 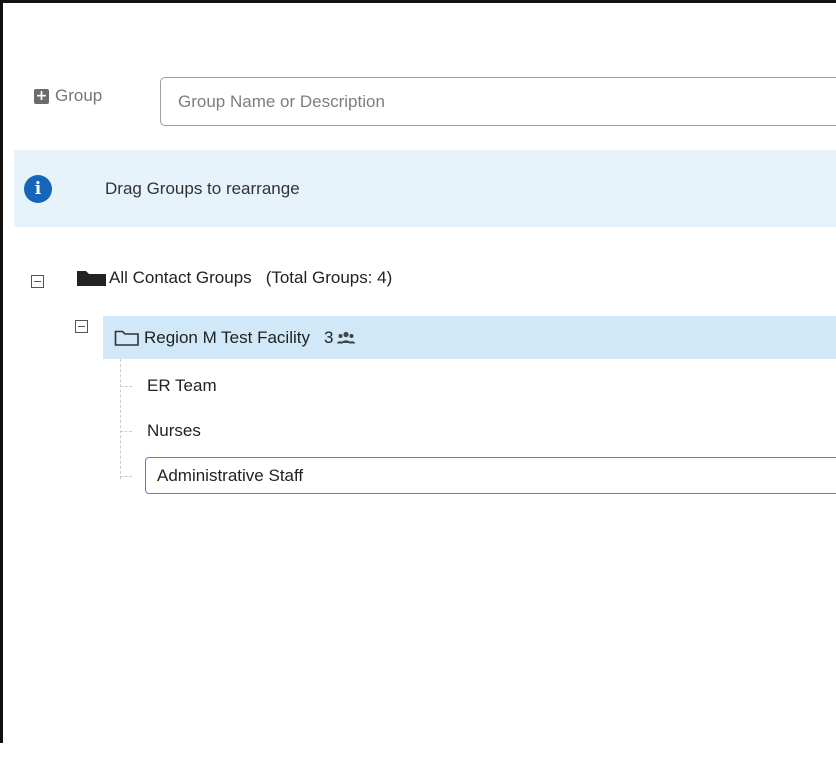 I want to click on group-search-input, so click(x=498, y=101).